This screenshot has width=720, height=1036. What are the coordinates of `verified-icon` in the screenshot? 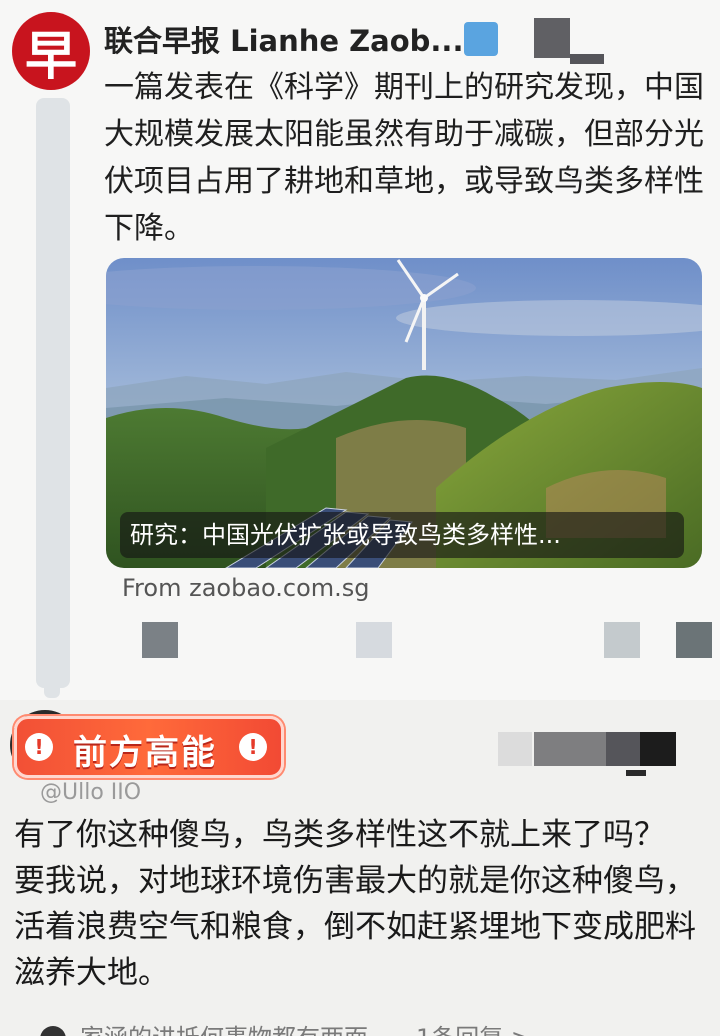 It's located at (481, 39).